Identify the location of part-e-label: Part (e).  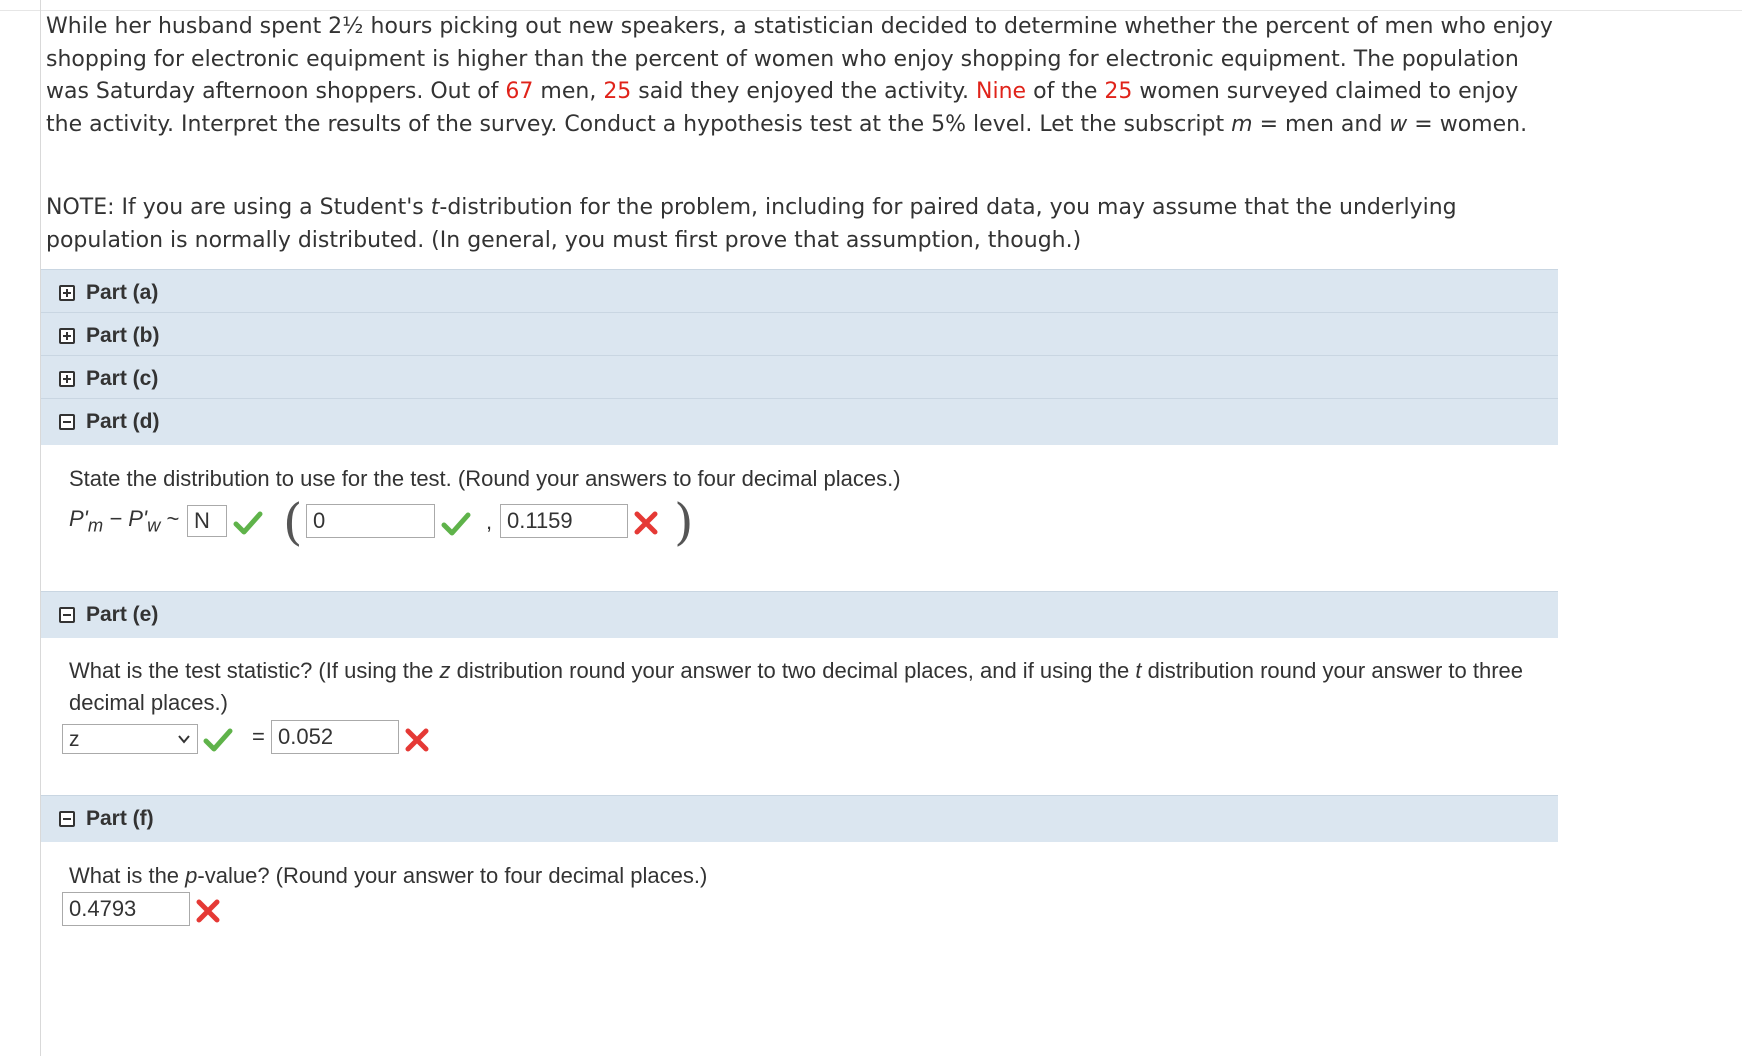
(122, 614).